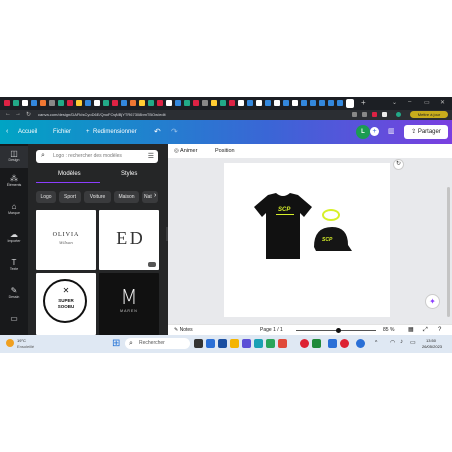 The height and width of the screenshot is (452, 452). I want to click on clock-date: 26/05/2023, so click(432, 346).